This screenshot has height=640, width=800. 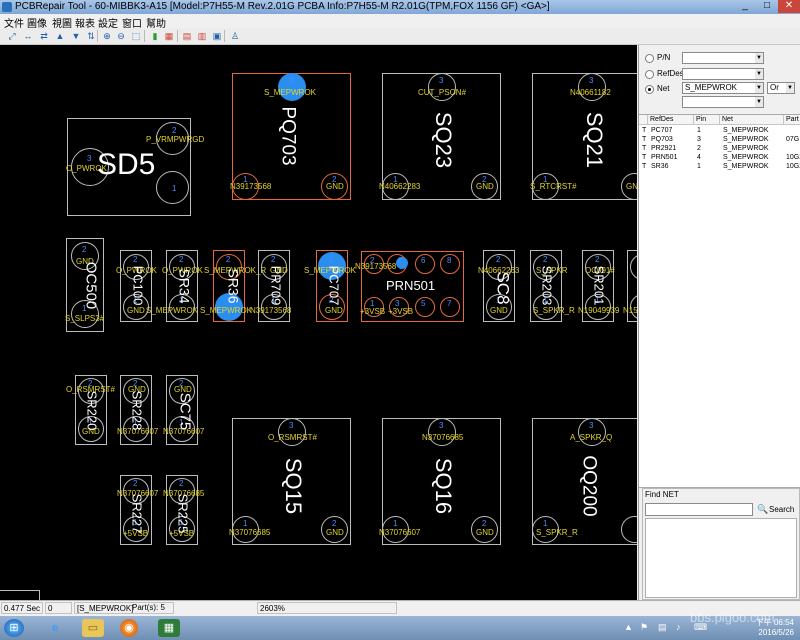 I want to click on radio-refdes, so click(x=649, y=74).